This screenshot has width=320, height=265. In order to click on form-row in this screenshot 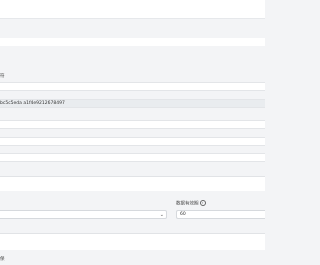, I will do `click(132, 42)`.